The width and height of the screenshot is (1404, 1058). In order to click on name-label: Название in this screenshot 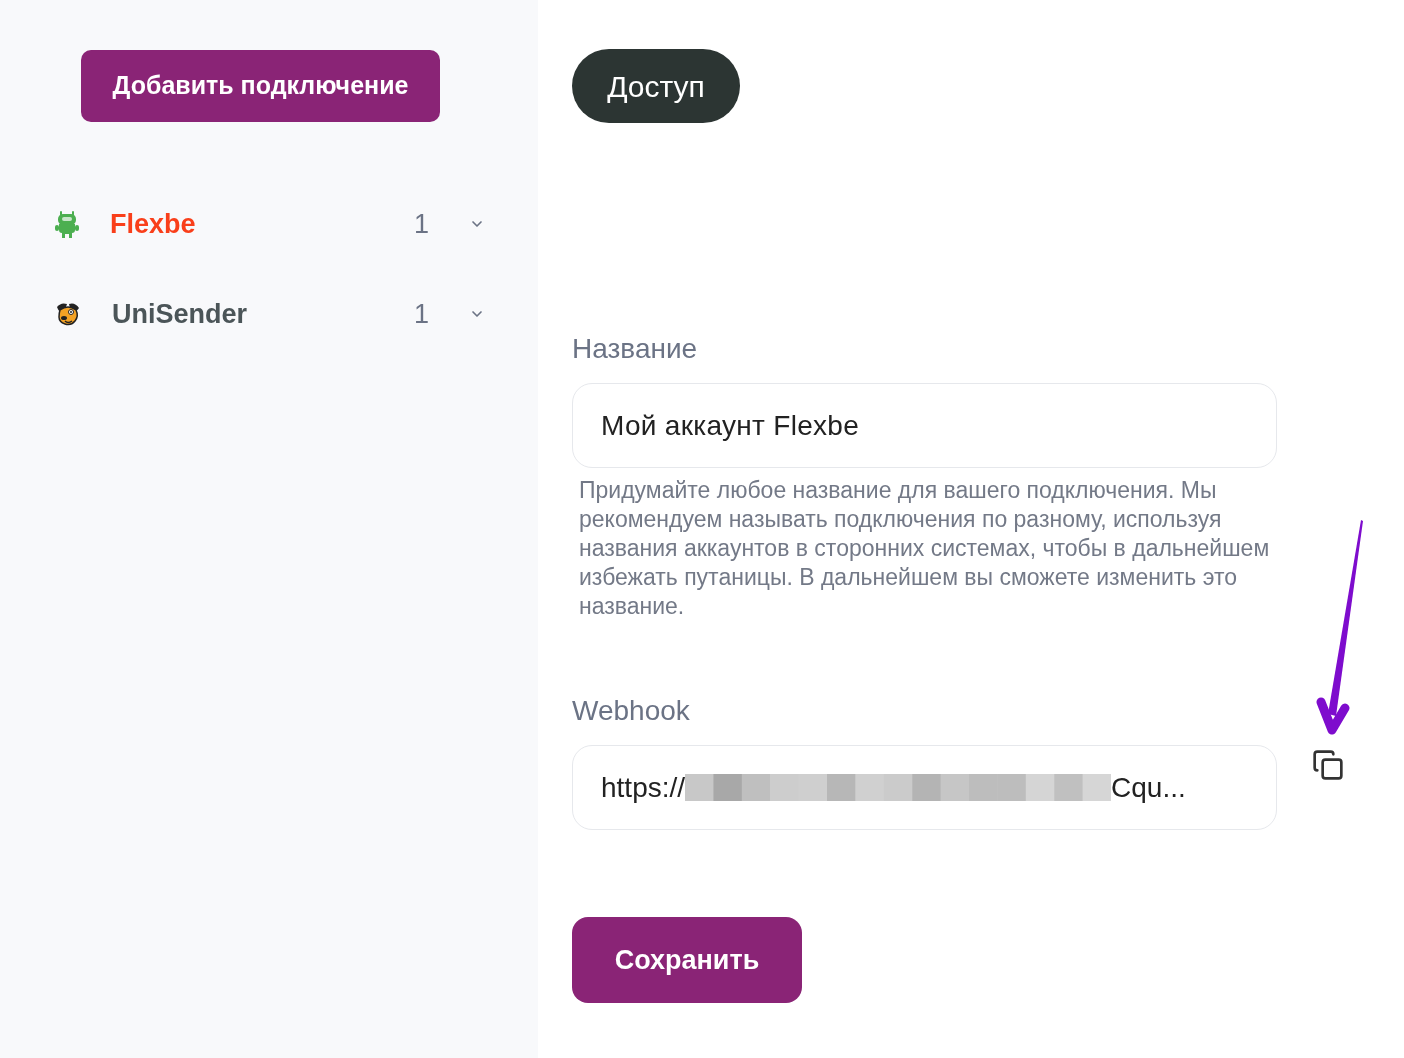, I will do `click(635, 349)`.